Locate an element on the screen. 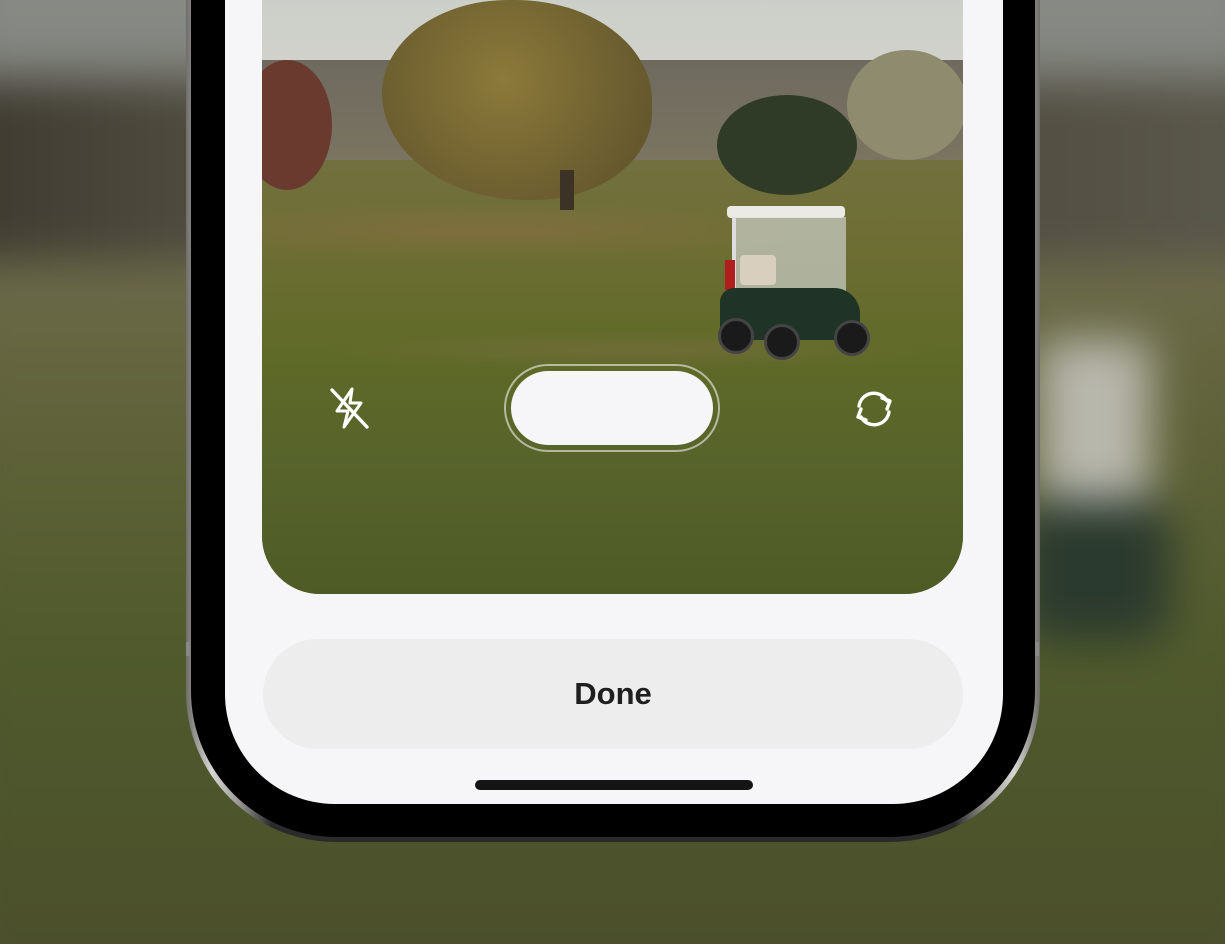 This screenshot has width=1225, height=944. phone-side-button-left is located at coordinates (188, 649).